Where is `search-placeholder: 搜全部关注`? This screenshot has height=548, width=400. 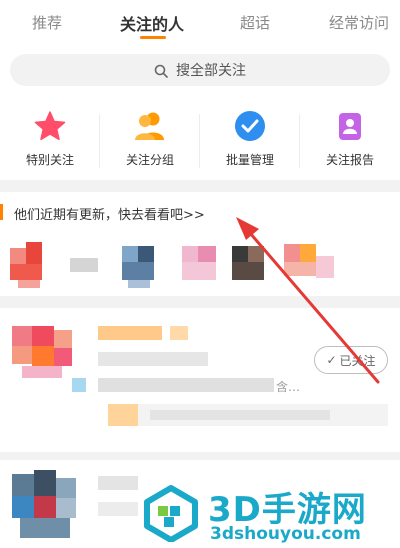
search-placeholder: 搜全部关注 is located at coordinates (211, 71).